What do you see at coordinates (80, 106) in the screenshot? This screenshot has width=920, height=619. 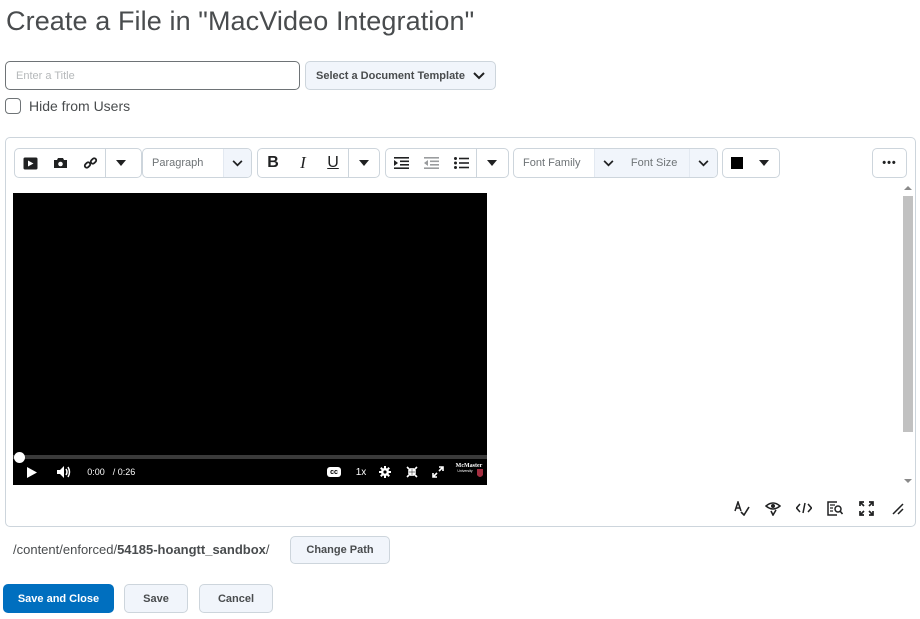 I see `hide-from-users-label: Hide from Users` at bounding box center [80, 106].